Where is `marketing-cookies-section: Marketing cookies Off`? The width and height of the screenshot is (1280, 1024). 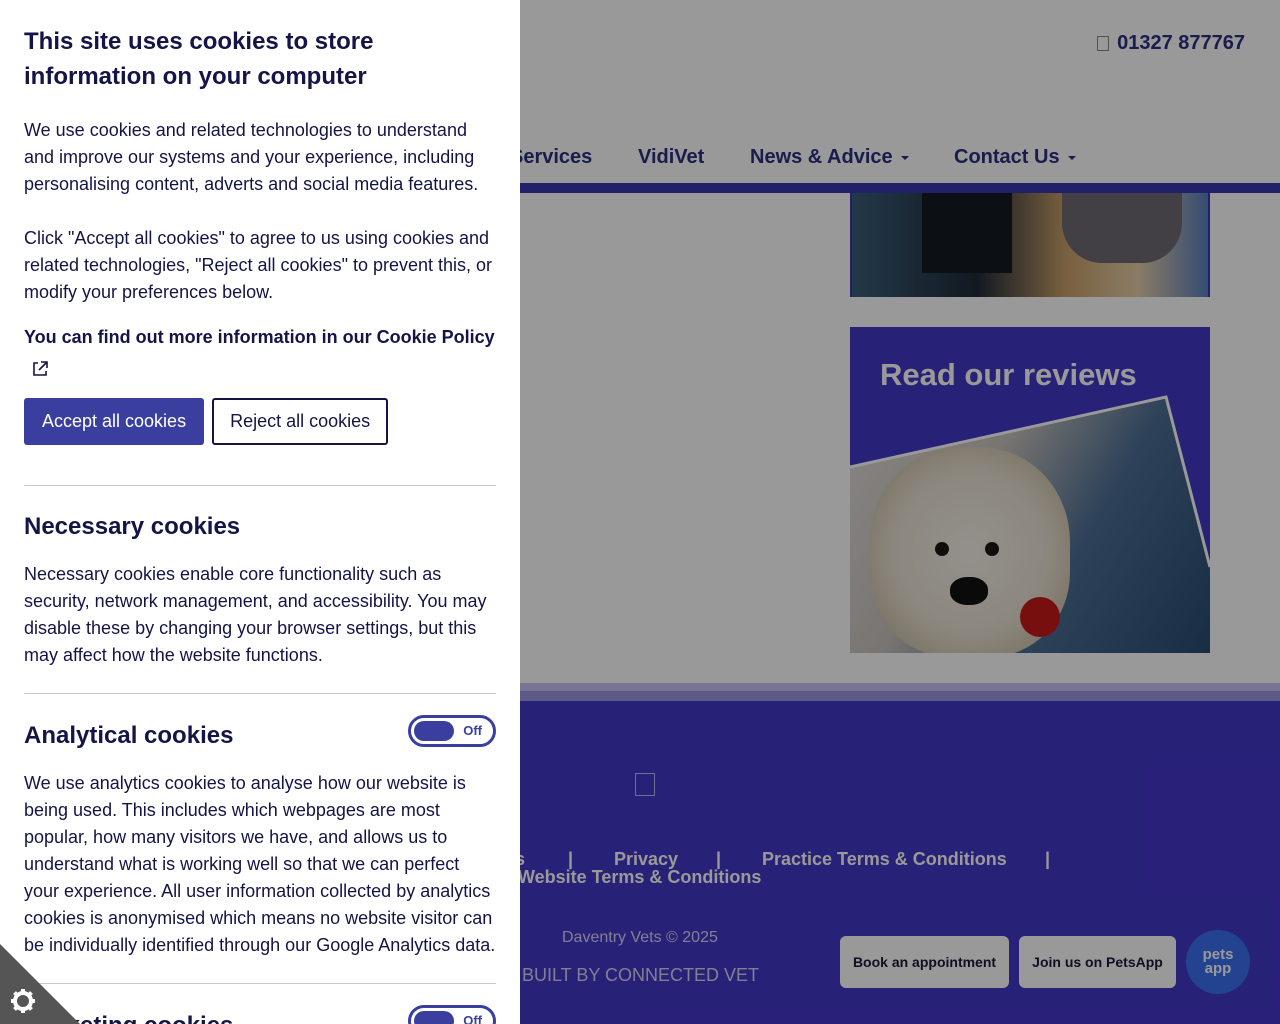 marketing-cookies-section: Marketing cookies Off is located at coordinates (260, 1014).